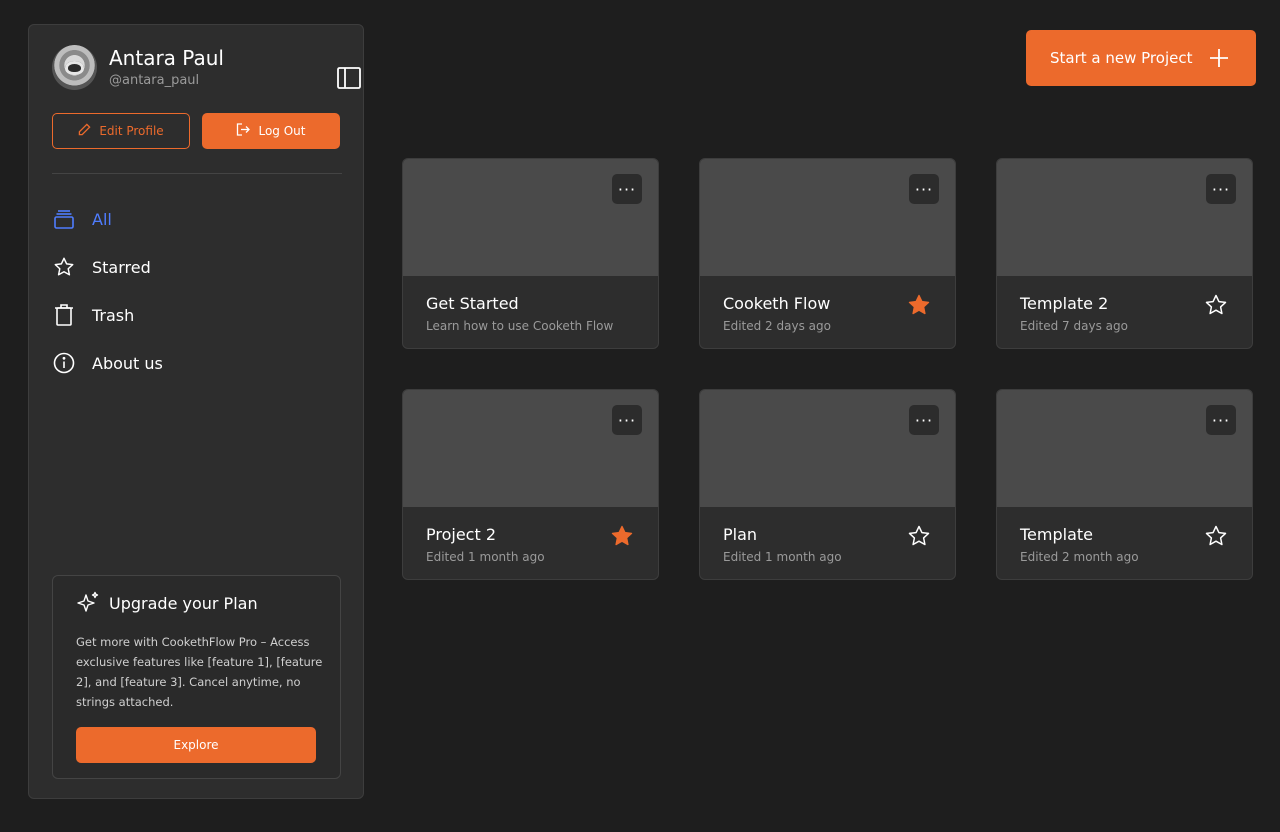  Describe the element at coordinates (166, 58) in the screenshot. I see `user-name: Antara Paul` at that location.